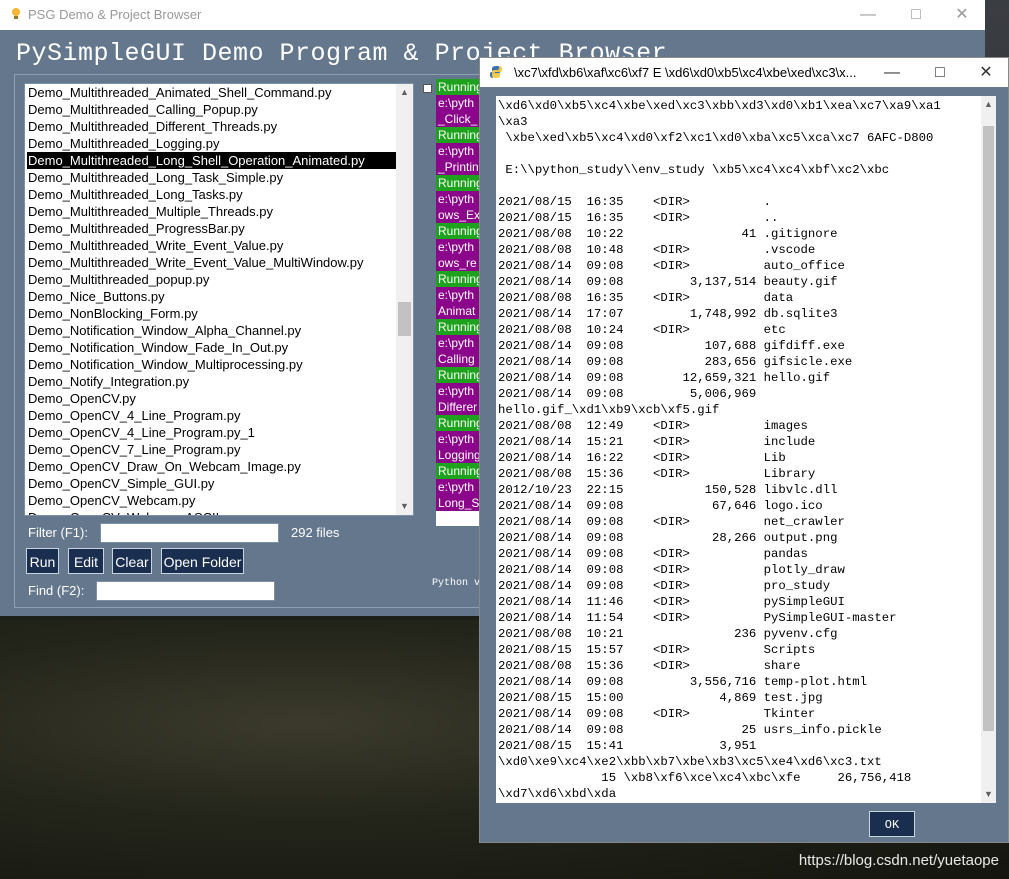  I want to click on close-button: ✕, so click(962, 15).